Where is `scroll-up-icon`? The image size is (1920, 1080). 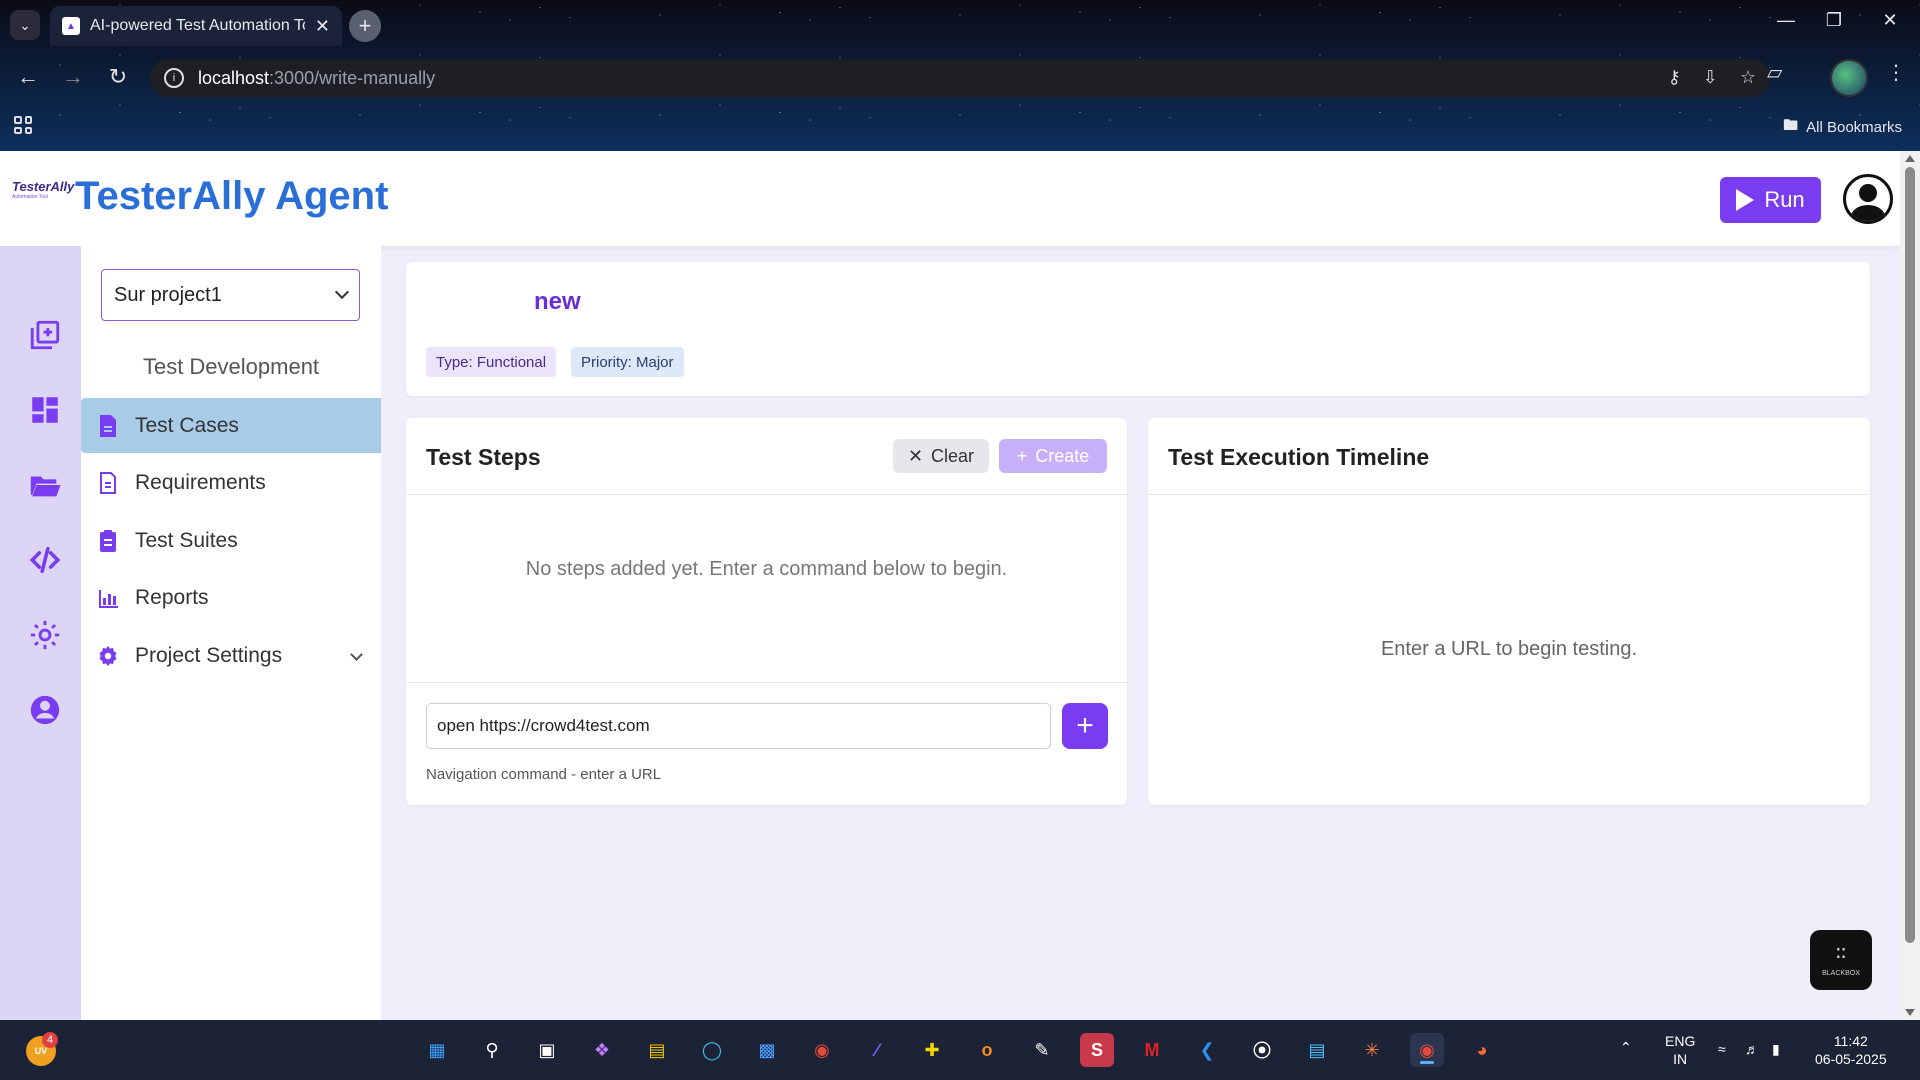 scroll-up-icon is located at coordinates (1910, 158).